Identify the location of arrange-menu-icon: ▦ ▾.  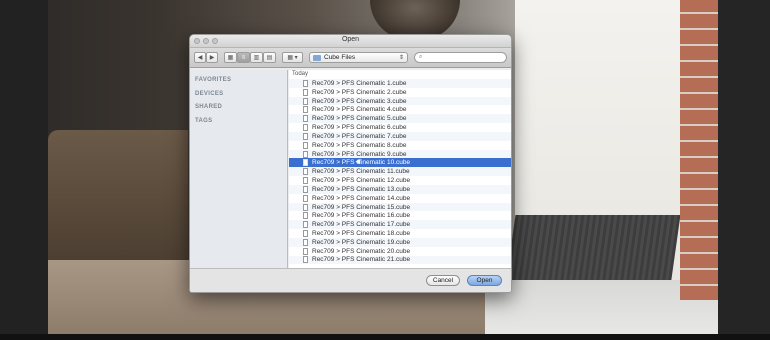
(292, 58).